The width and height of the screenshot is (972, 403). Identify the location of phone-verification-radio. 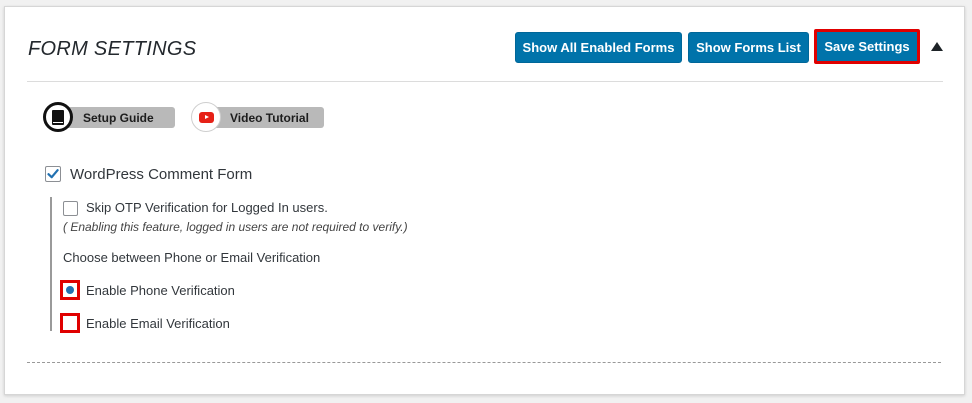
(70, 290).